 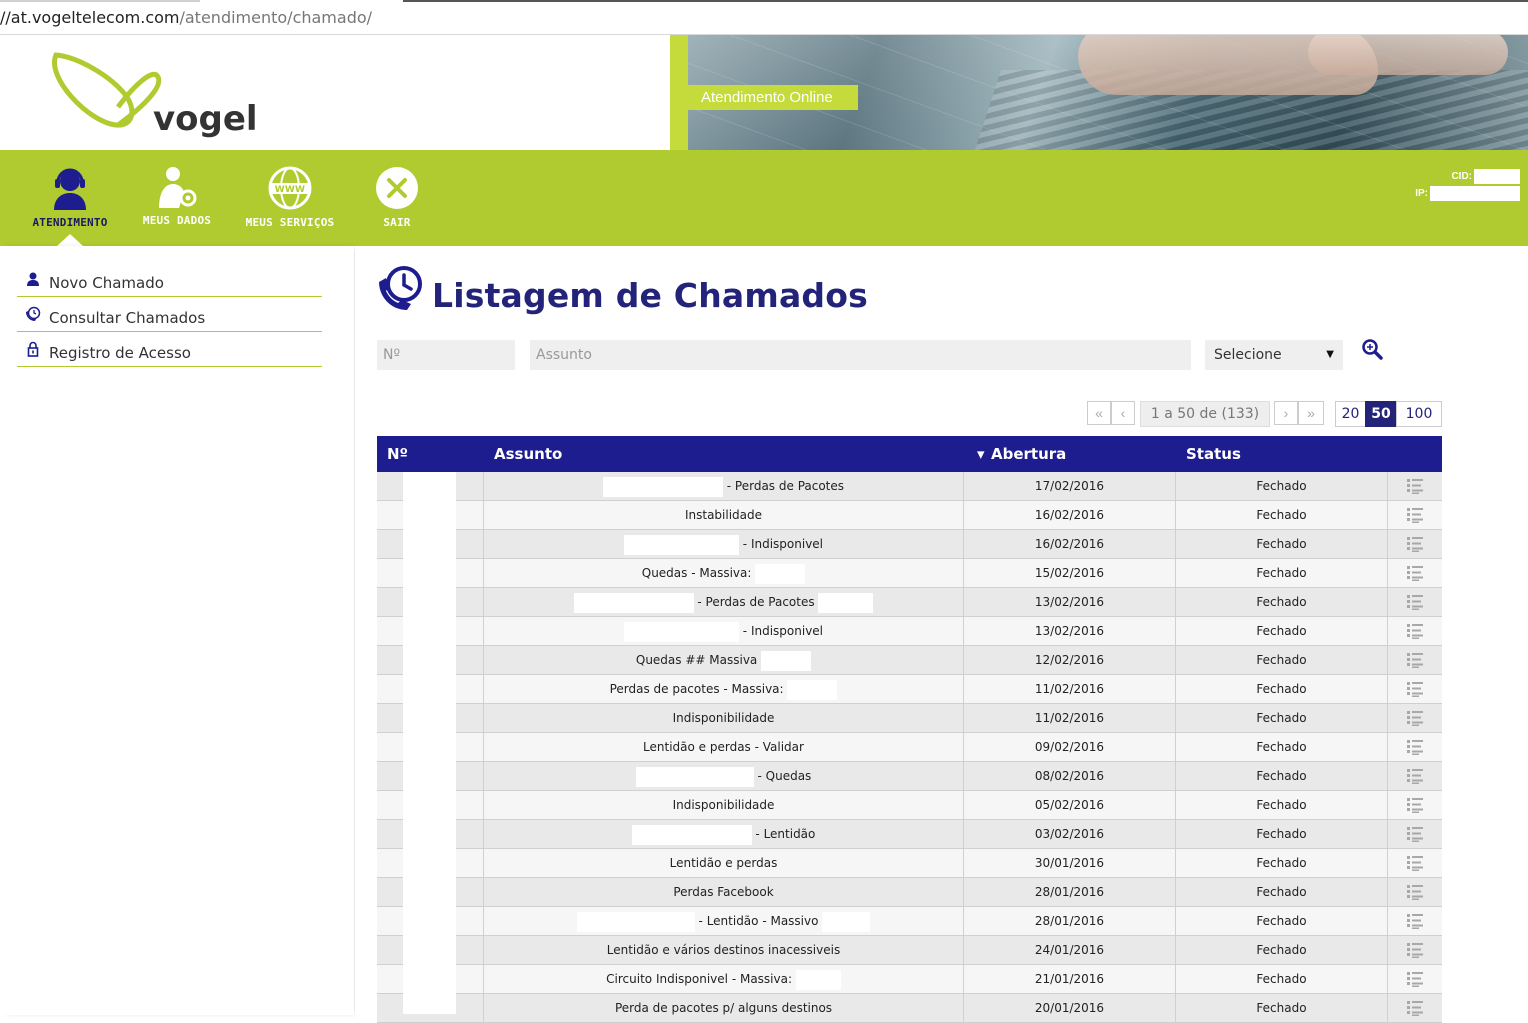 I want to click on table-row: Perdas Facebook 28/01/2016 Fechado, so click(x=909, y=892).